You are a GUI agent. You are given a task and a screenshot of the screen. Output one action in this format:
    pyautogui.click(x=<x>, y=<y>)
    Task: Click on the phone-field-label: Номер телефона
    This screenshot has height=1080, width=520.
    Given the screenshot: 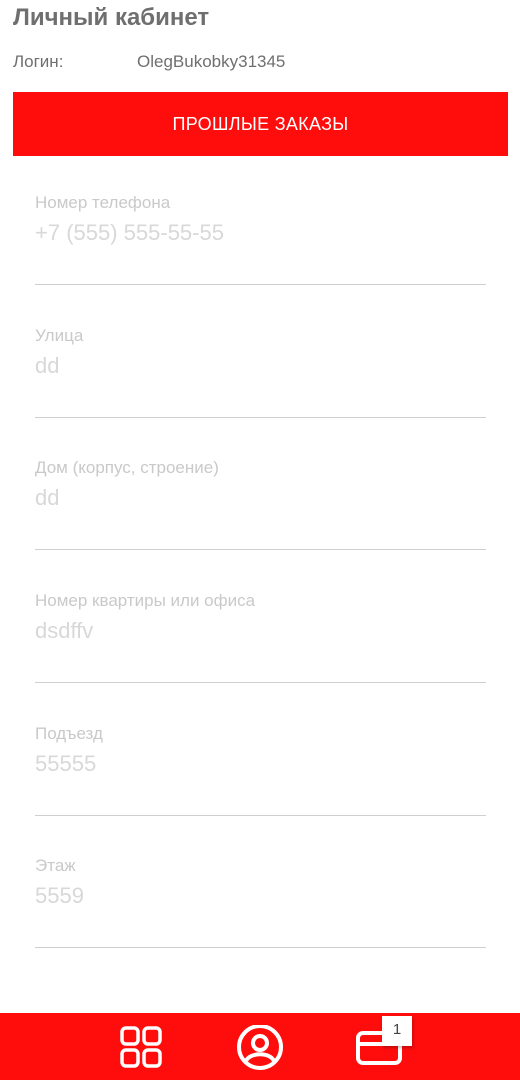 What is the action you would take?
    pyautogui.click(x=103, y=202)
    